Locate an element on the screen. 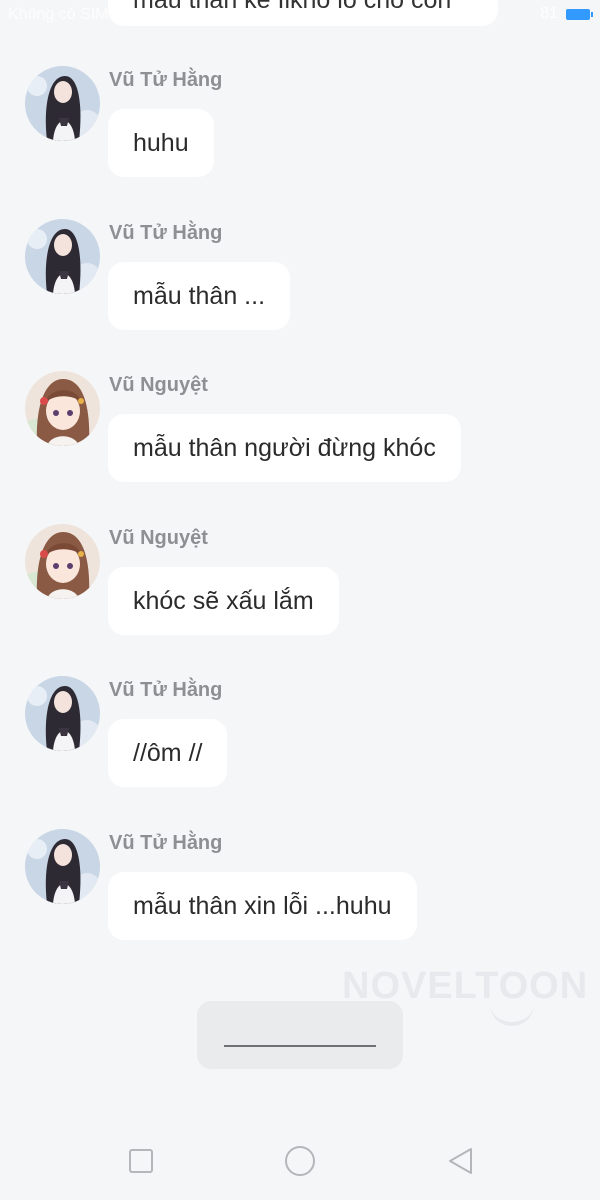 This screenshot has height=1200, width=600. message-row: Vũ Nguyệt khóc sẽ xấu lắm is located at coordinates (300, 588).